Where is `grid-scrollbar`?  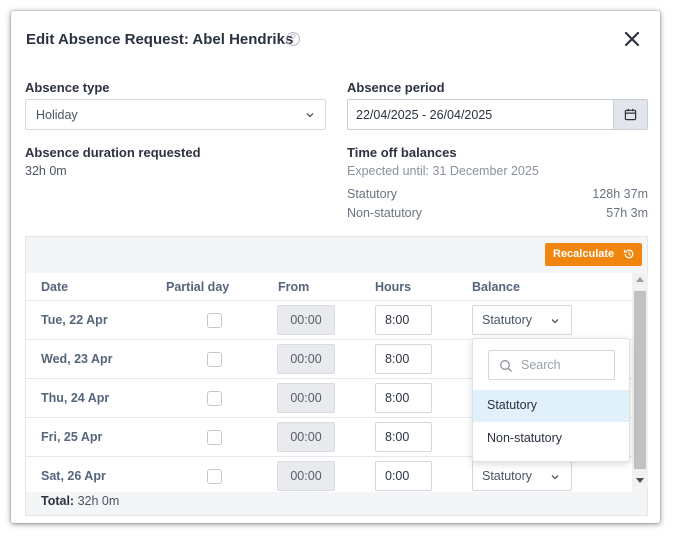
grid-scrollbar is located at coordinates (640, 380).